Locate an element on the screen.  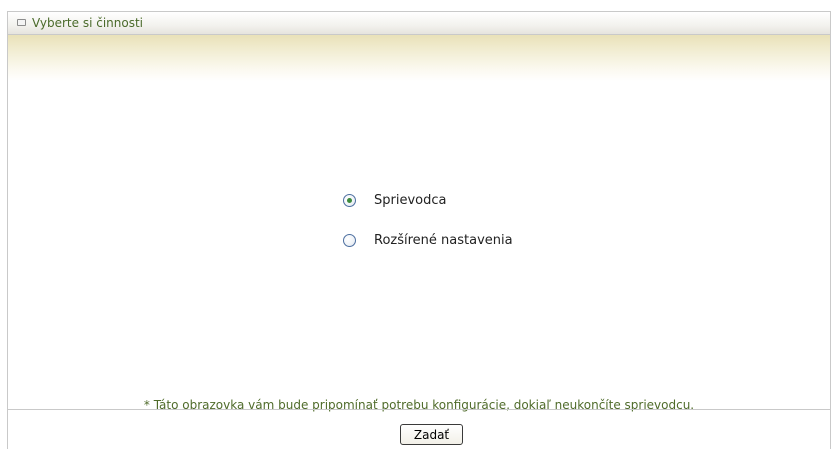
wizard-radio-button is located at coordinates (349, 200).